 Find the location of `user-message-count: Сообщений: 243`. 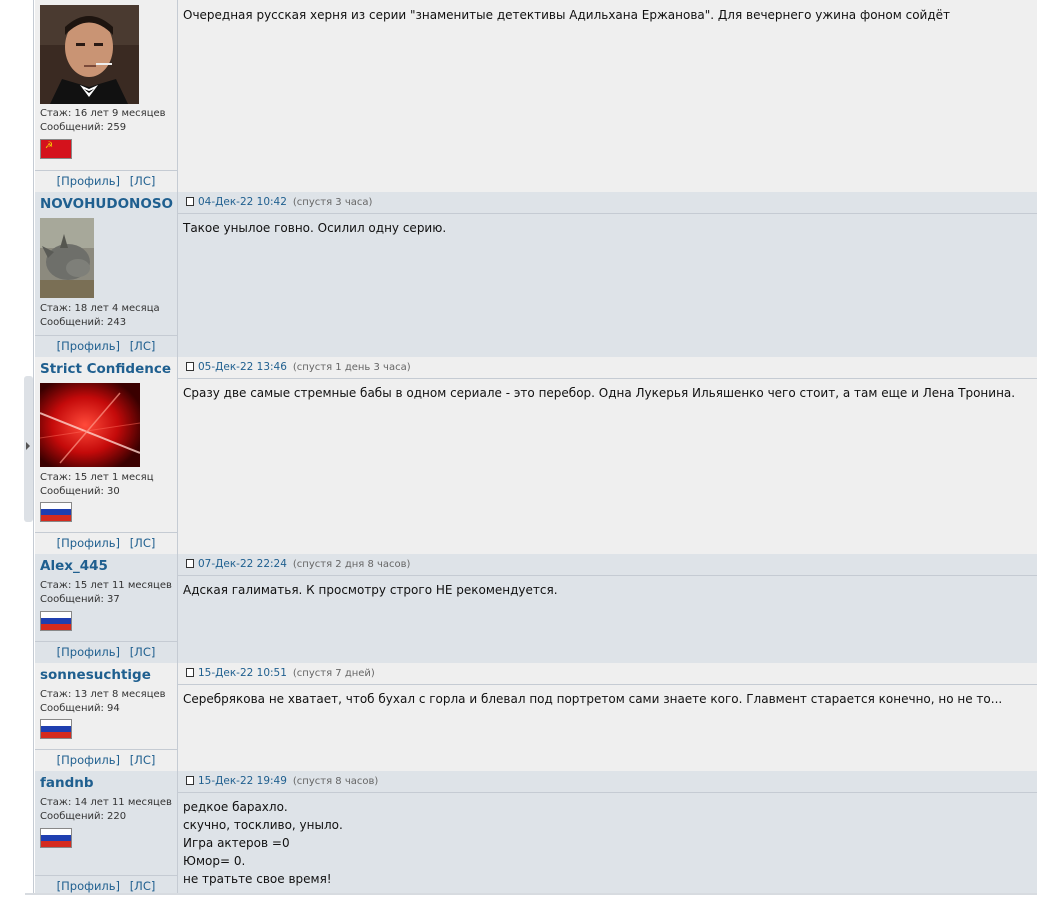

user-message-count: Сообщений: 243 is located at coordinates (83, 322).